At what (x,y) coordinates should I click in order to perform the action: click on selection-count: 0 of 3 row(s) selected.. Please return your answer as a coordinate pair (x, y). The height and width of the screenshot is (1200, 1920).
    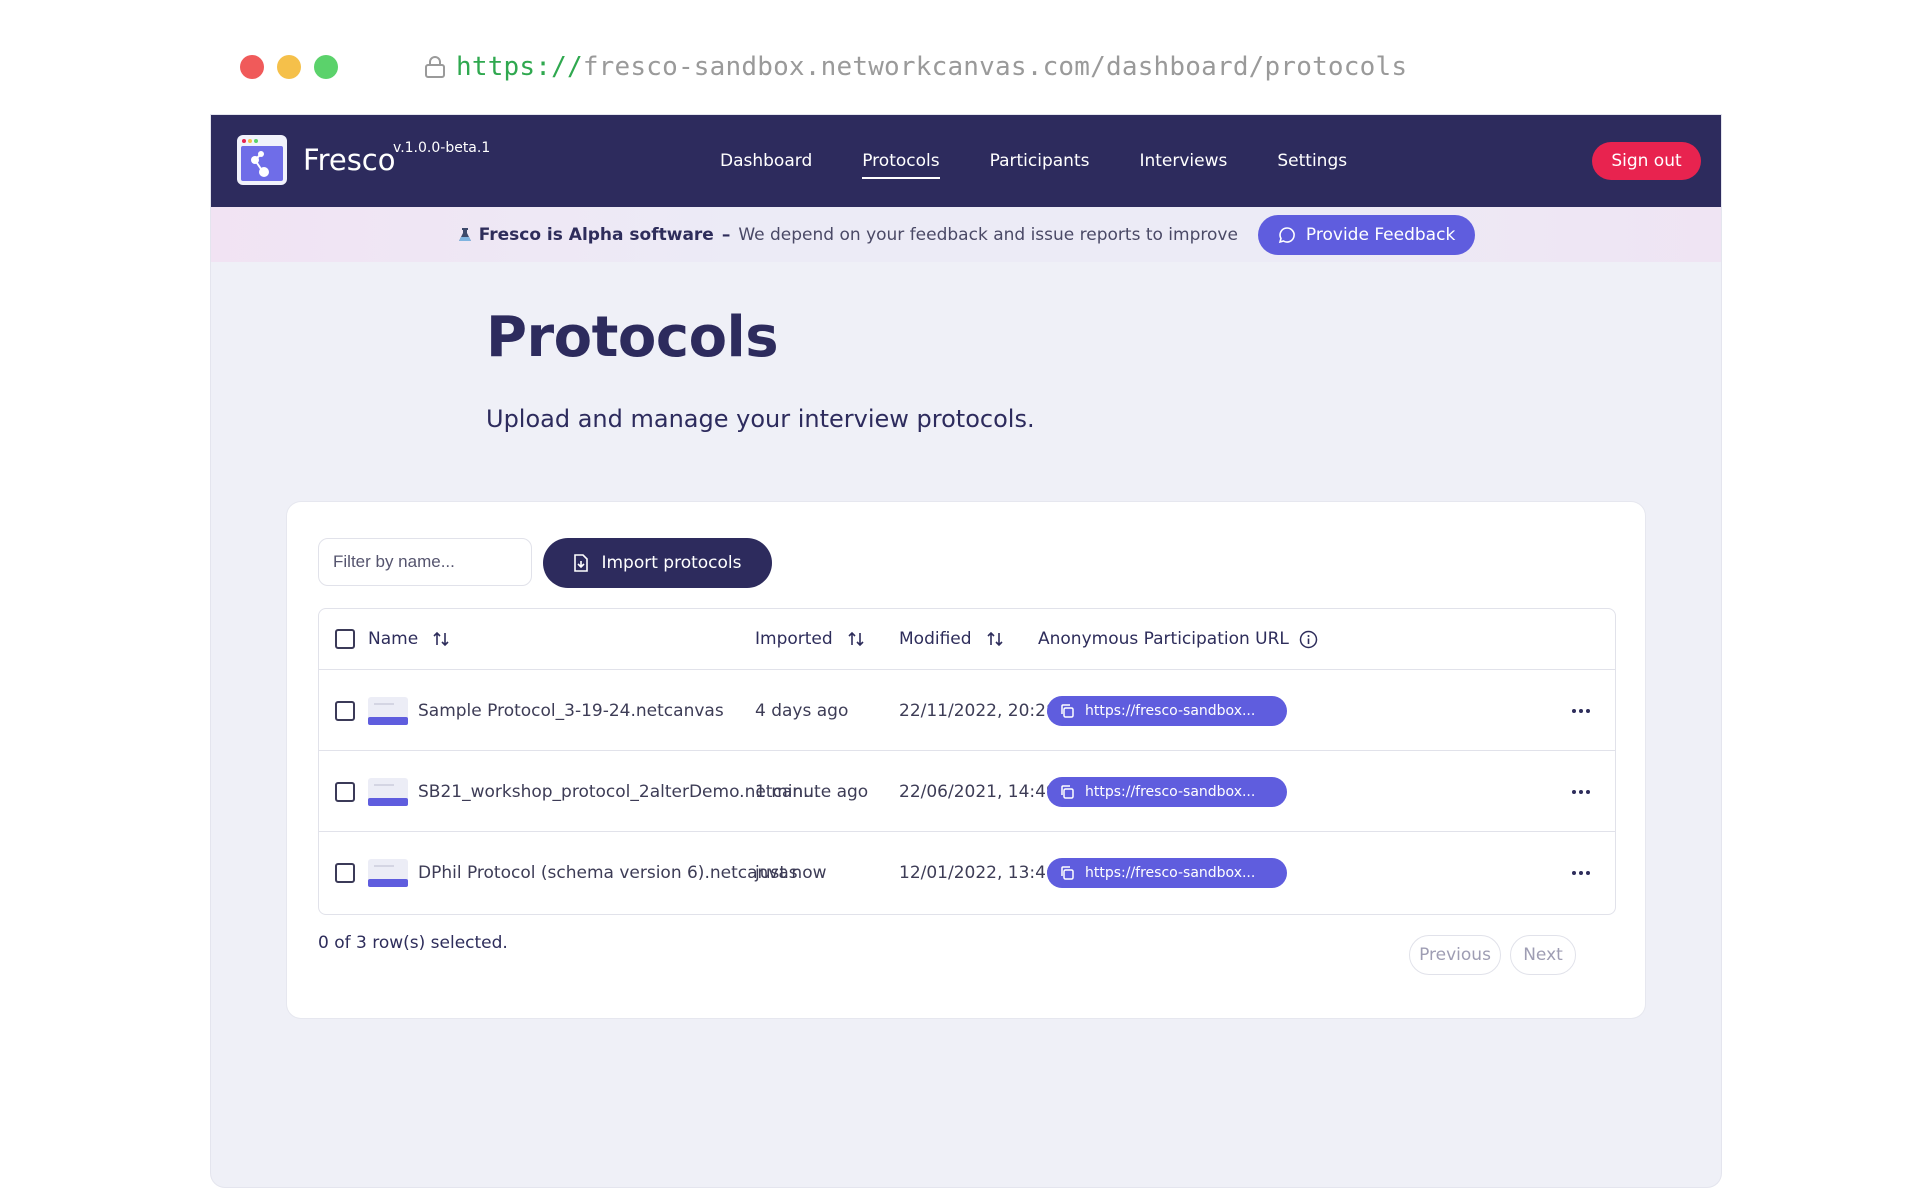
    Looking at the image, I should click on (413, 943).